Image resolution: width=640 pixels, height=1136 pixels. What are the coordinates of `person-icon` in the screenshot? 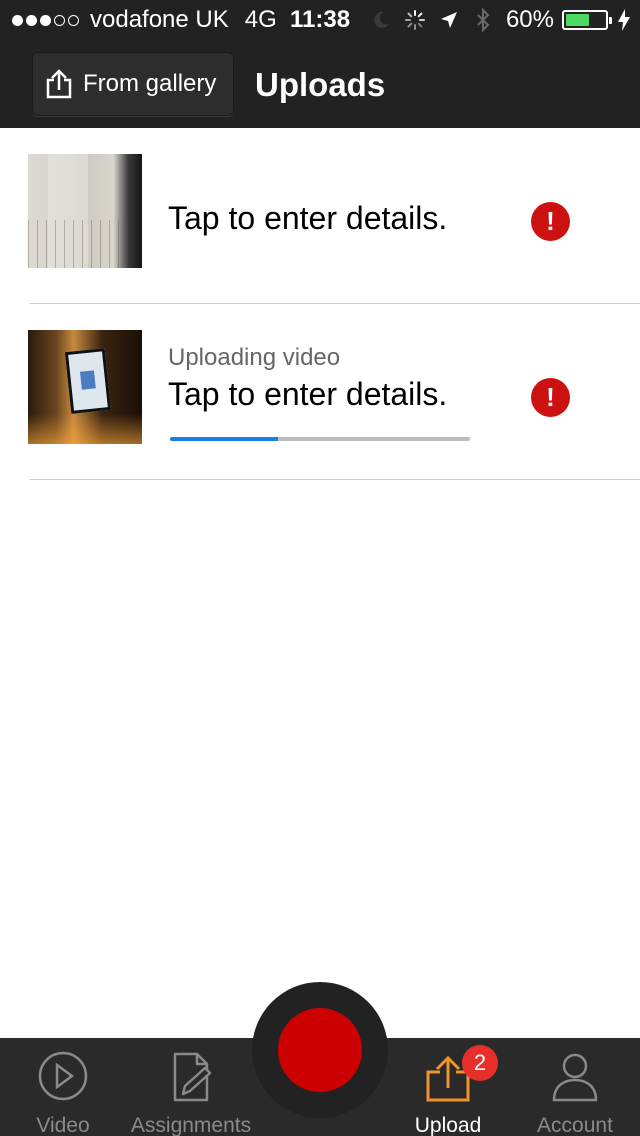 It's located at (575, 1078).